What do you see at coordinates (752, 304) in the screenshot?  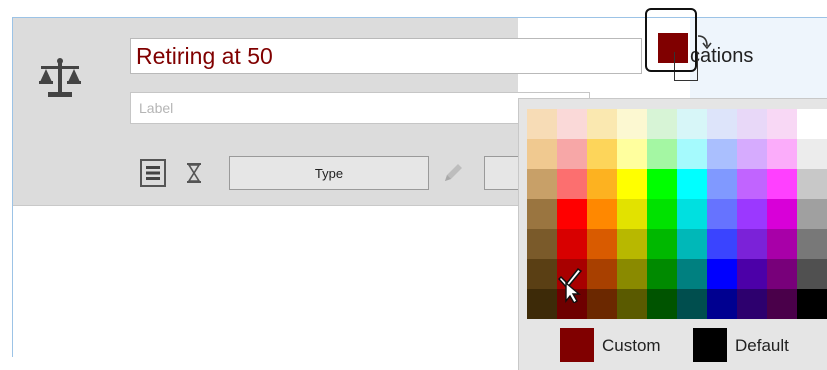 I see `color-swatch-r7-c8` at bounding box center [752, 304].